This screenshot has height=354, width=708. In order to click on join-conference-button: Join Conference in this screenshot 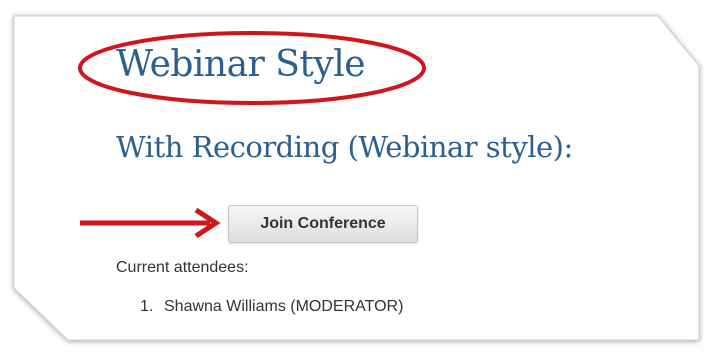, I will do `click(323, 224)`.